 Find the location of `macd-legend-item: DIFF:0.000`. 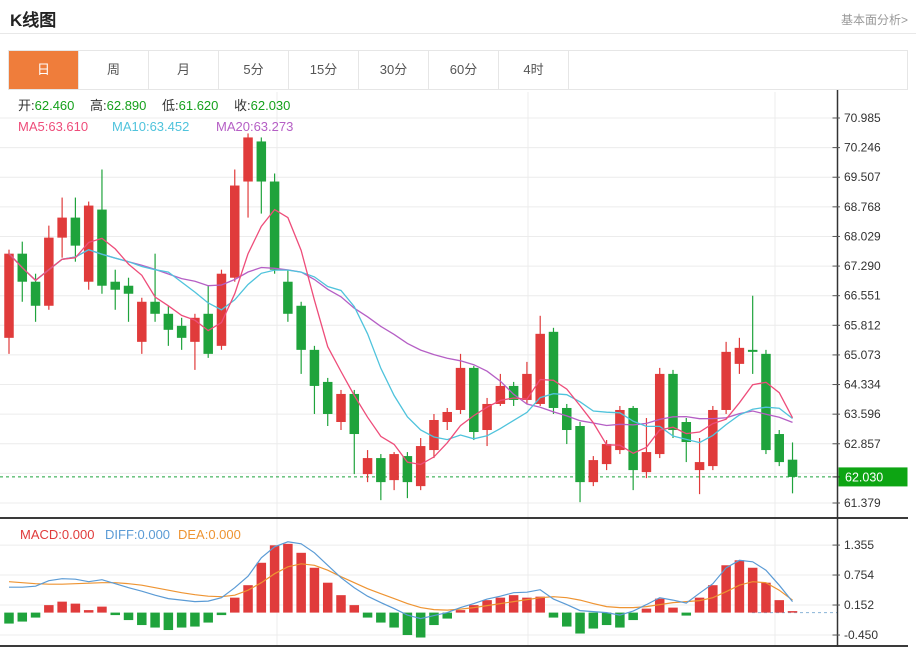

macd-legend-item: DIFF:0.000 is located at coordinates (137, 534).